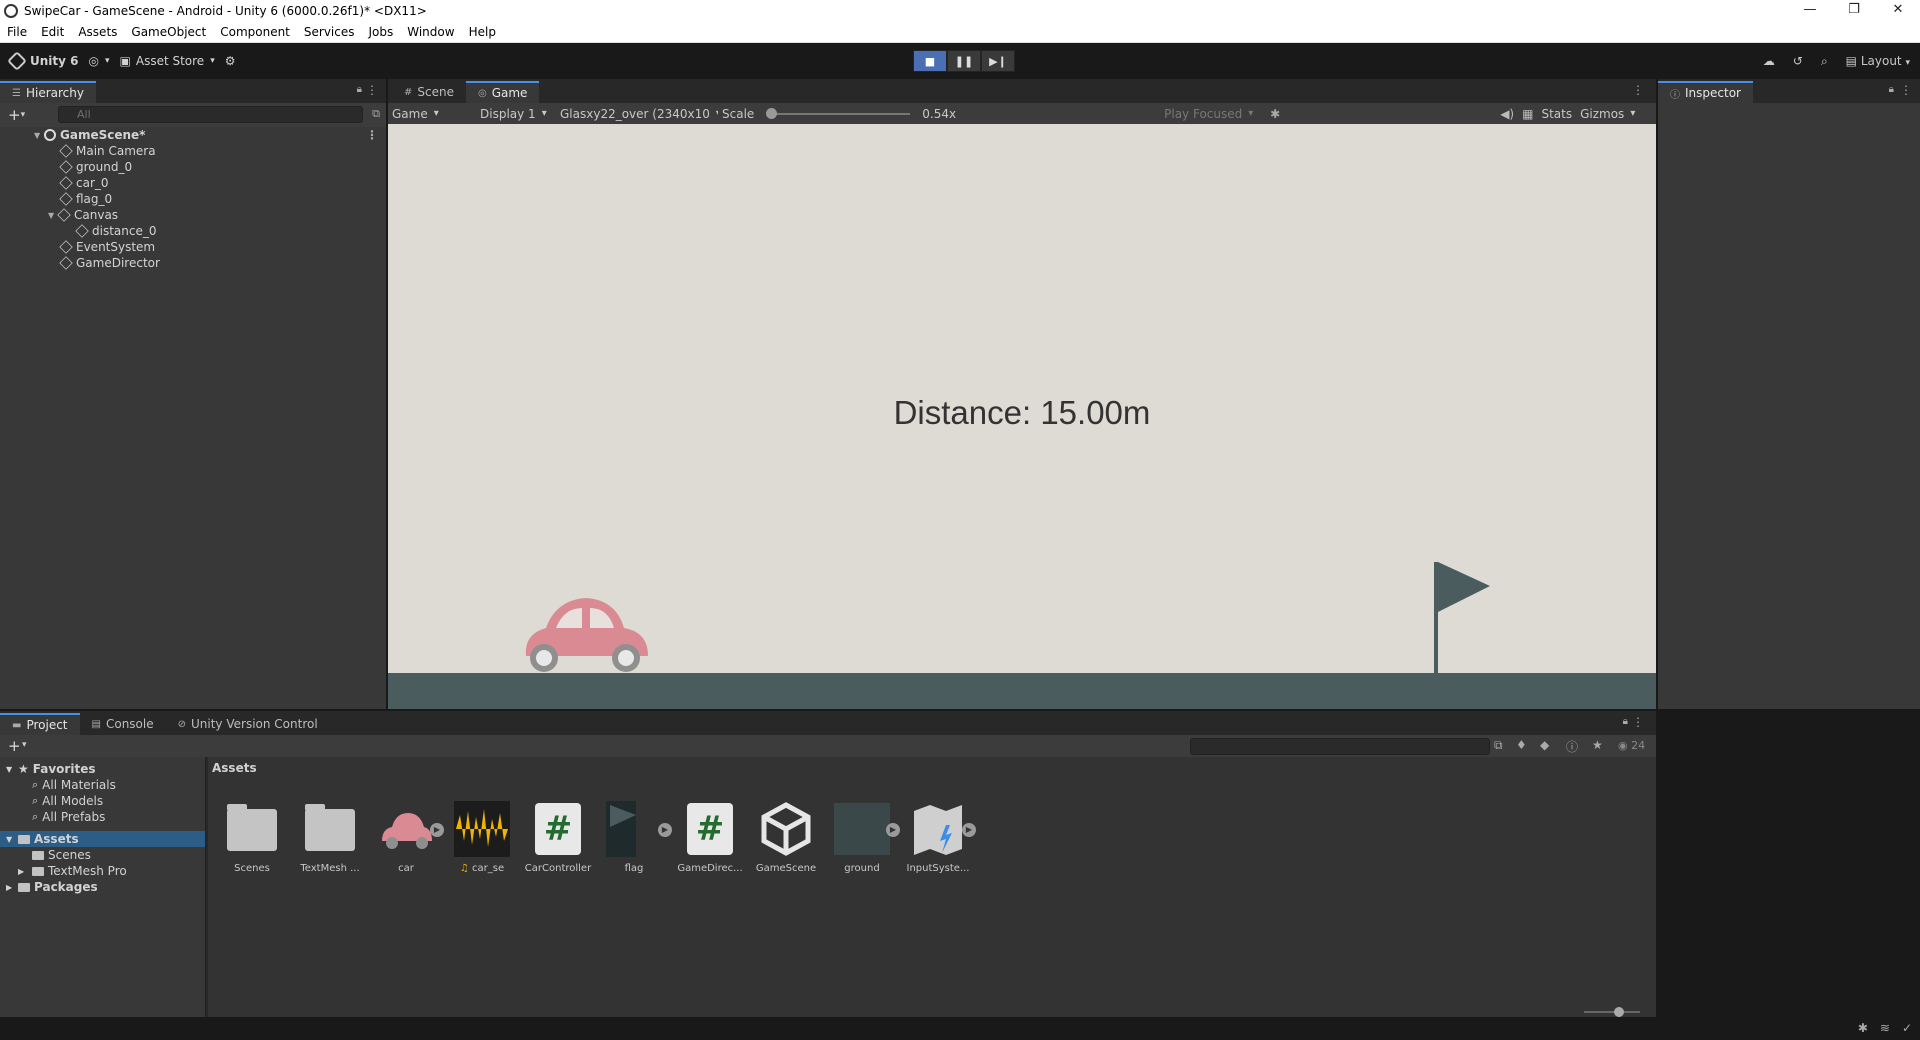 This screenshot has height=1040, width=1920. I want to click on sidebar-packages: ▶ Packages, so click(102, 887).